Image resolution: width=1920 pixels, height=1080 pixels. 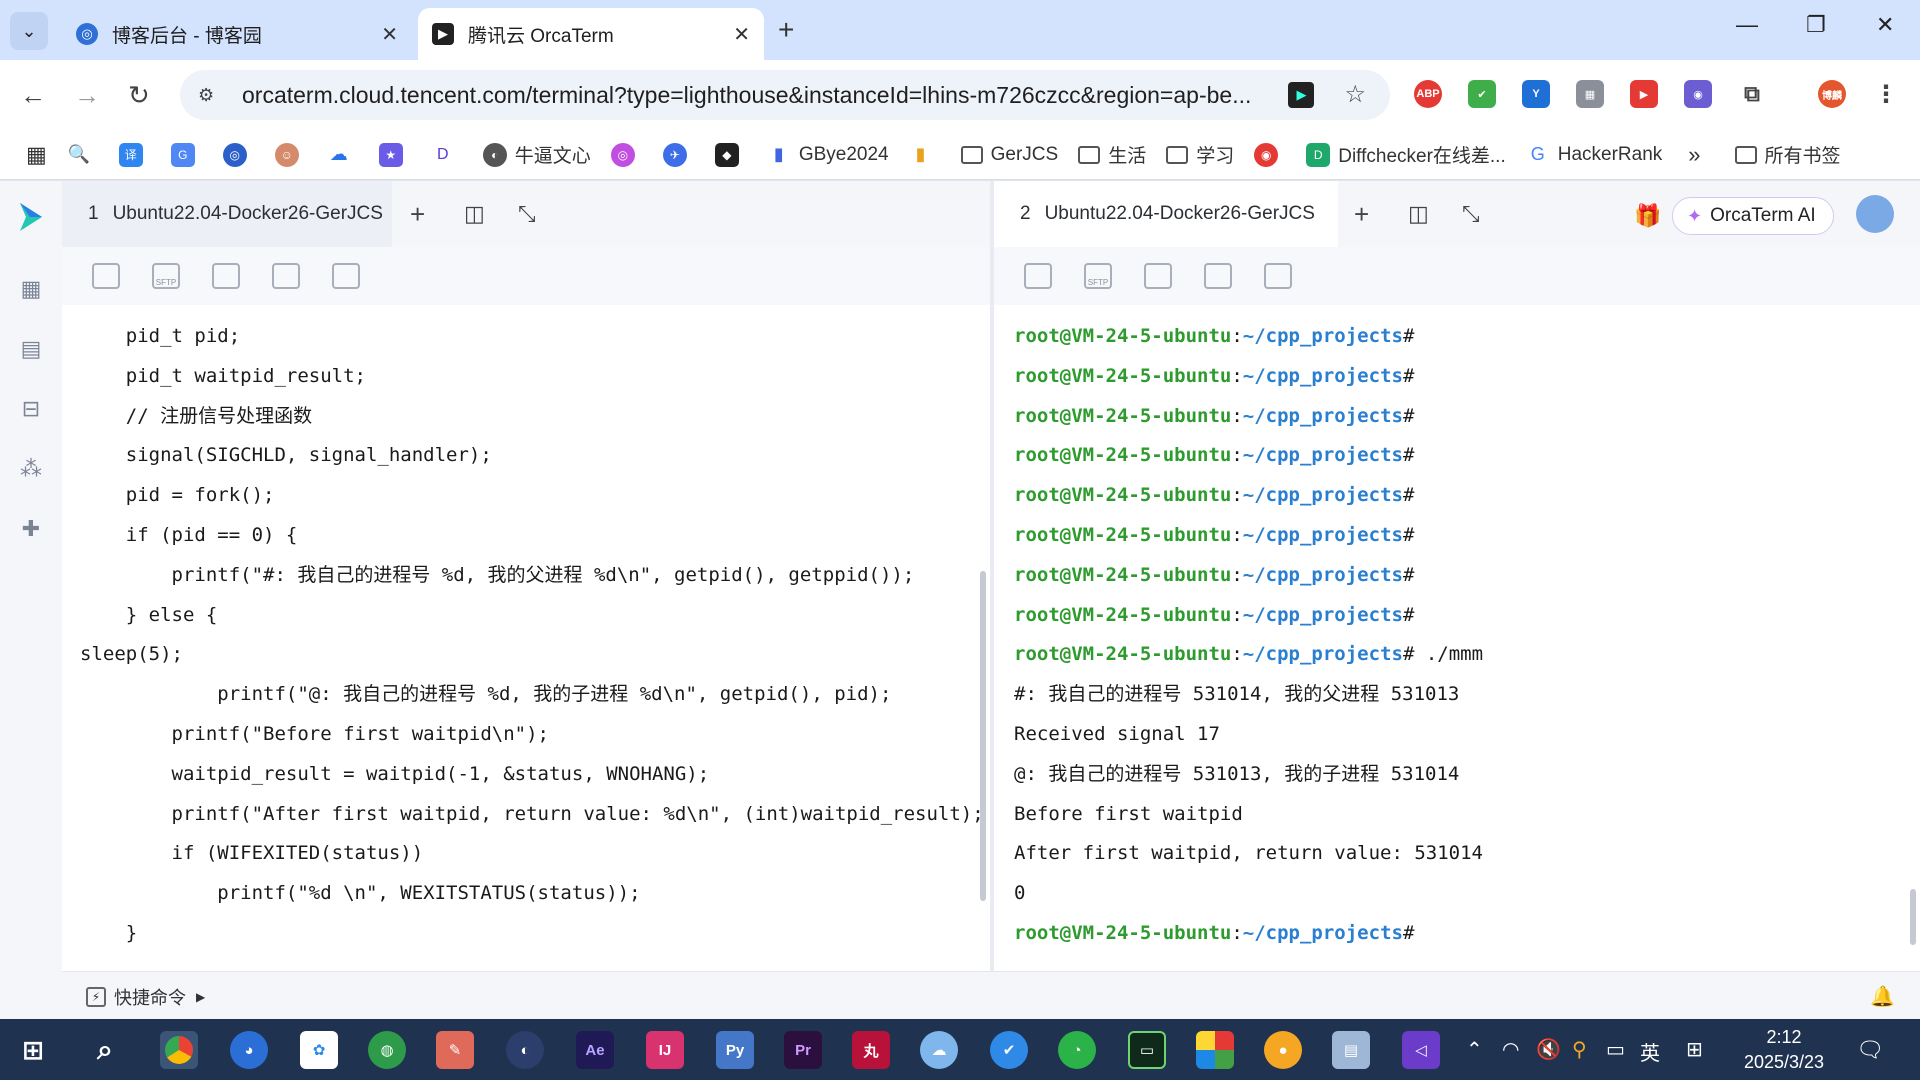 I want to click on bookmark-robot: ◉, so click(x=1270, y=154).